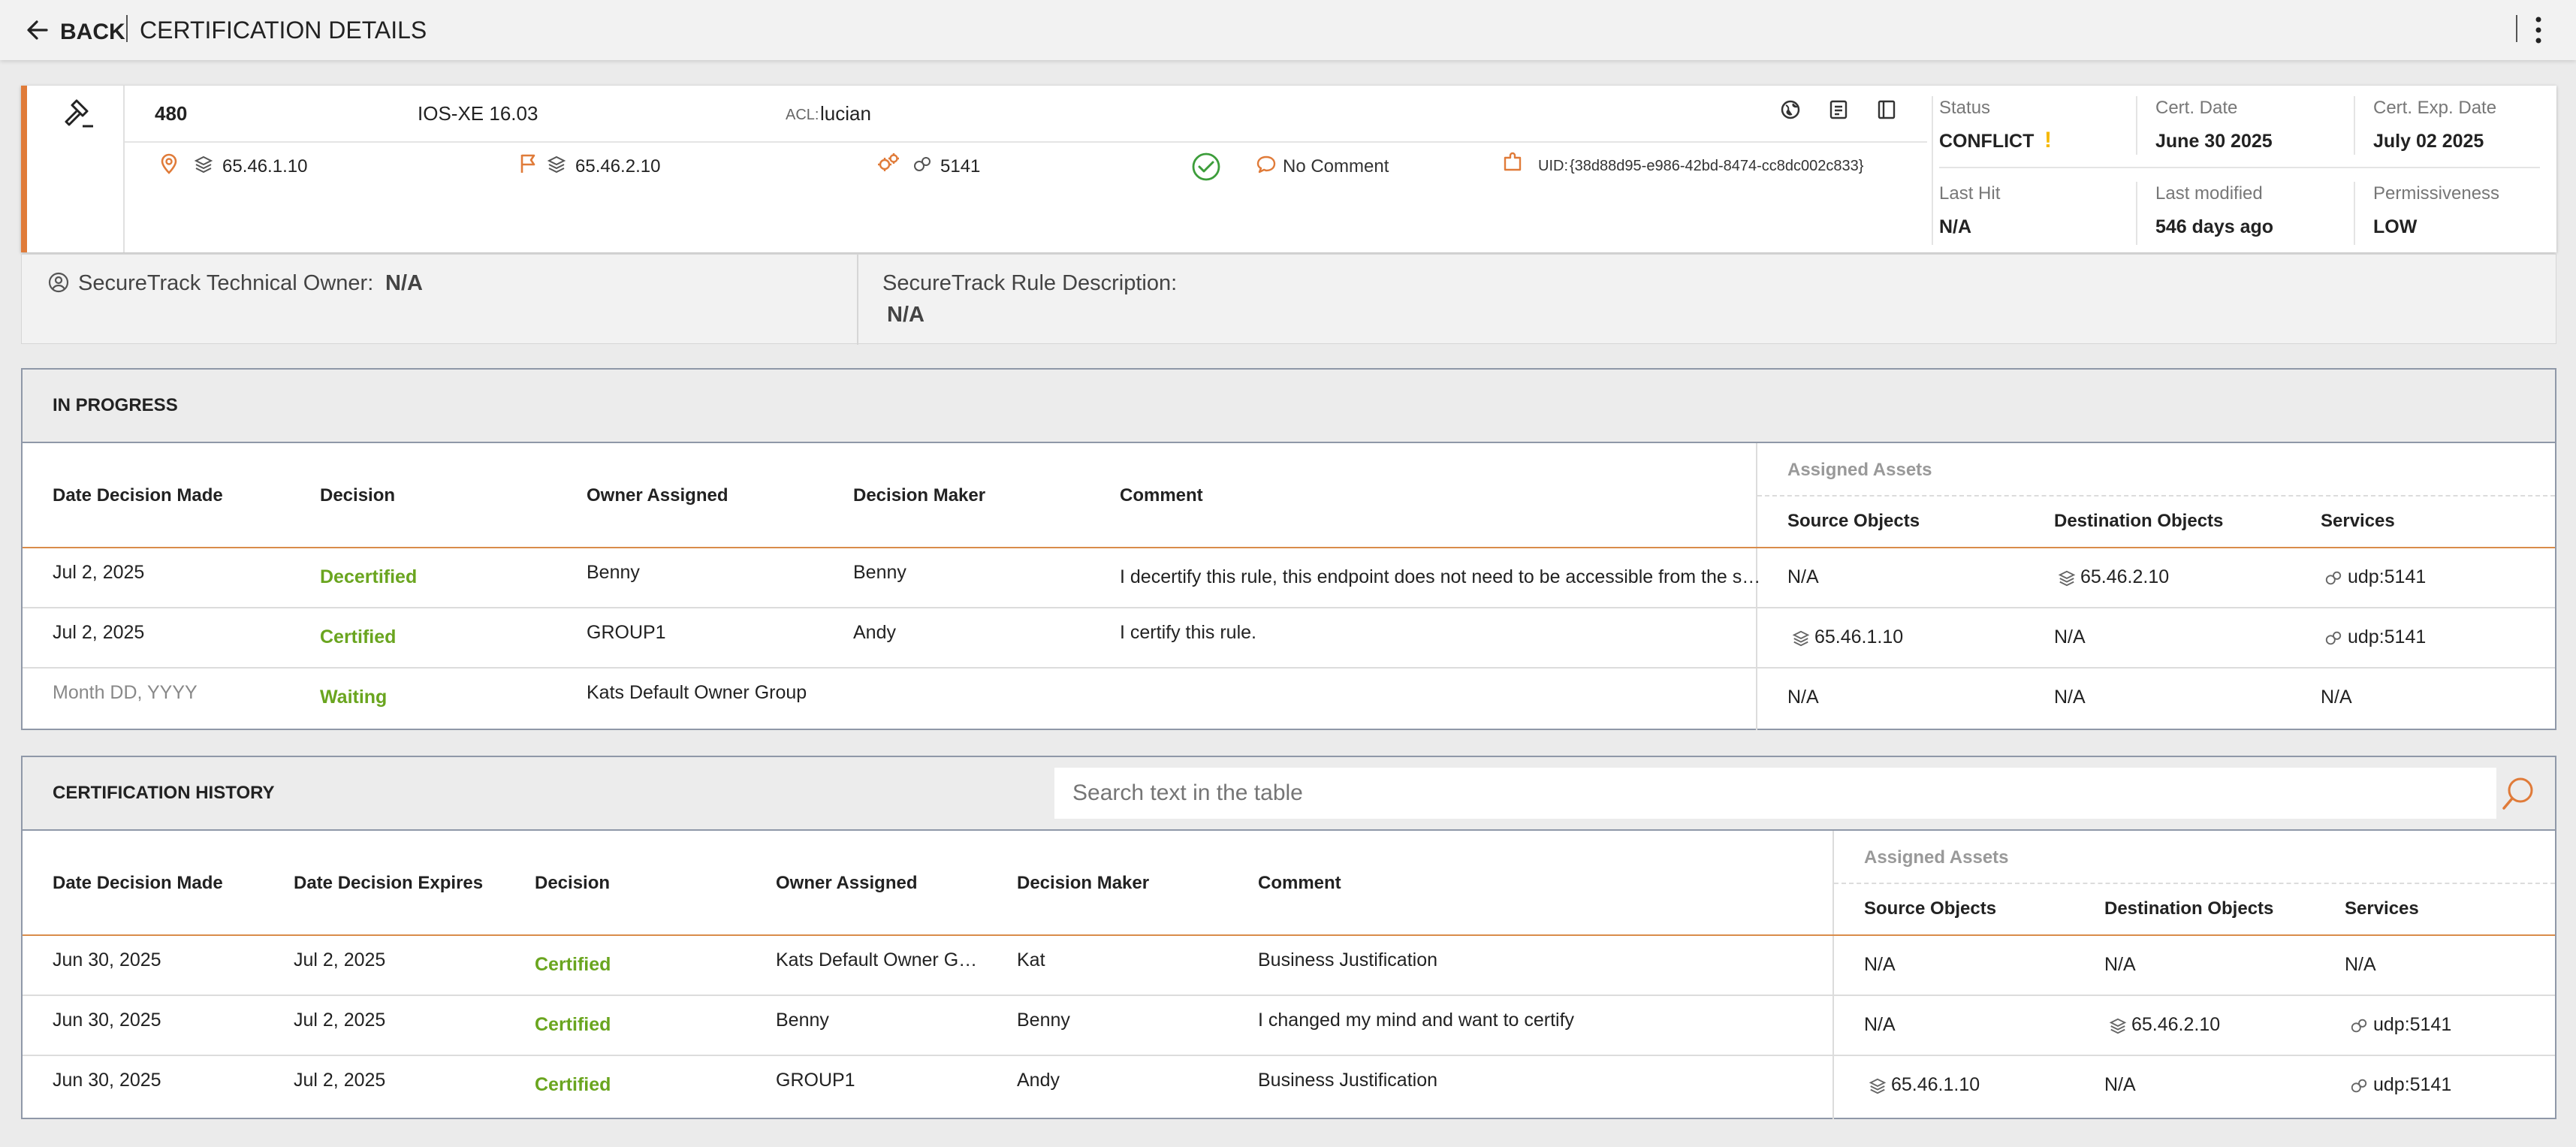  What do you see at coordinates (1031, 959) in the screenshot?
I see `cell-maker: Kat` at bounding box center [1031, 959].